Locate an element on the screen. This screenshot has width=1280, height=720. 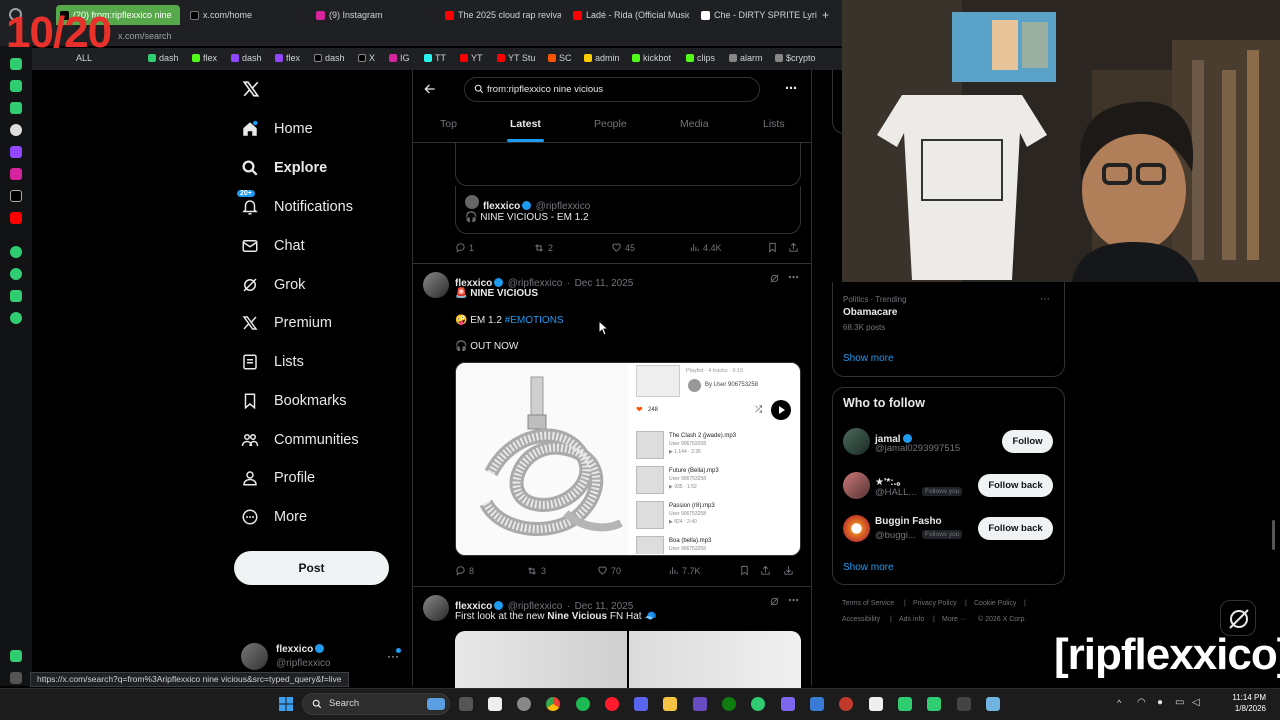
search-options-icon: ⋯ is located at coordinates (791, 88).